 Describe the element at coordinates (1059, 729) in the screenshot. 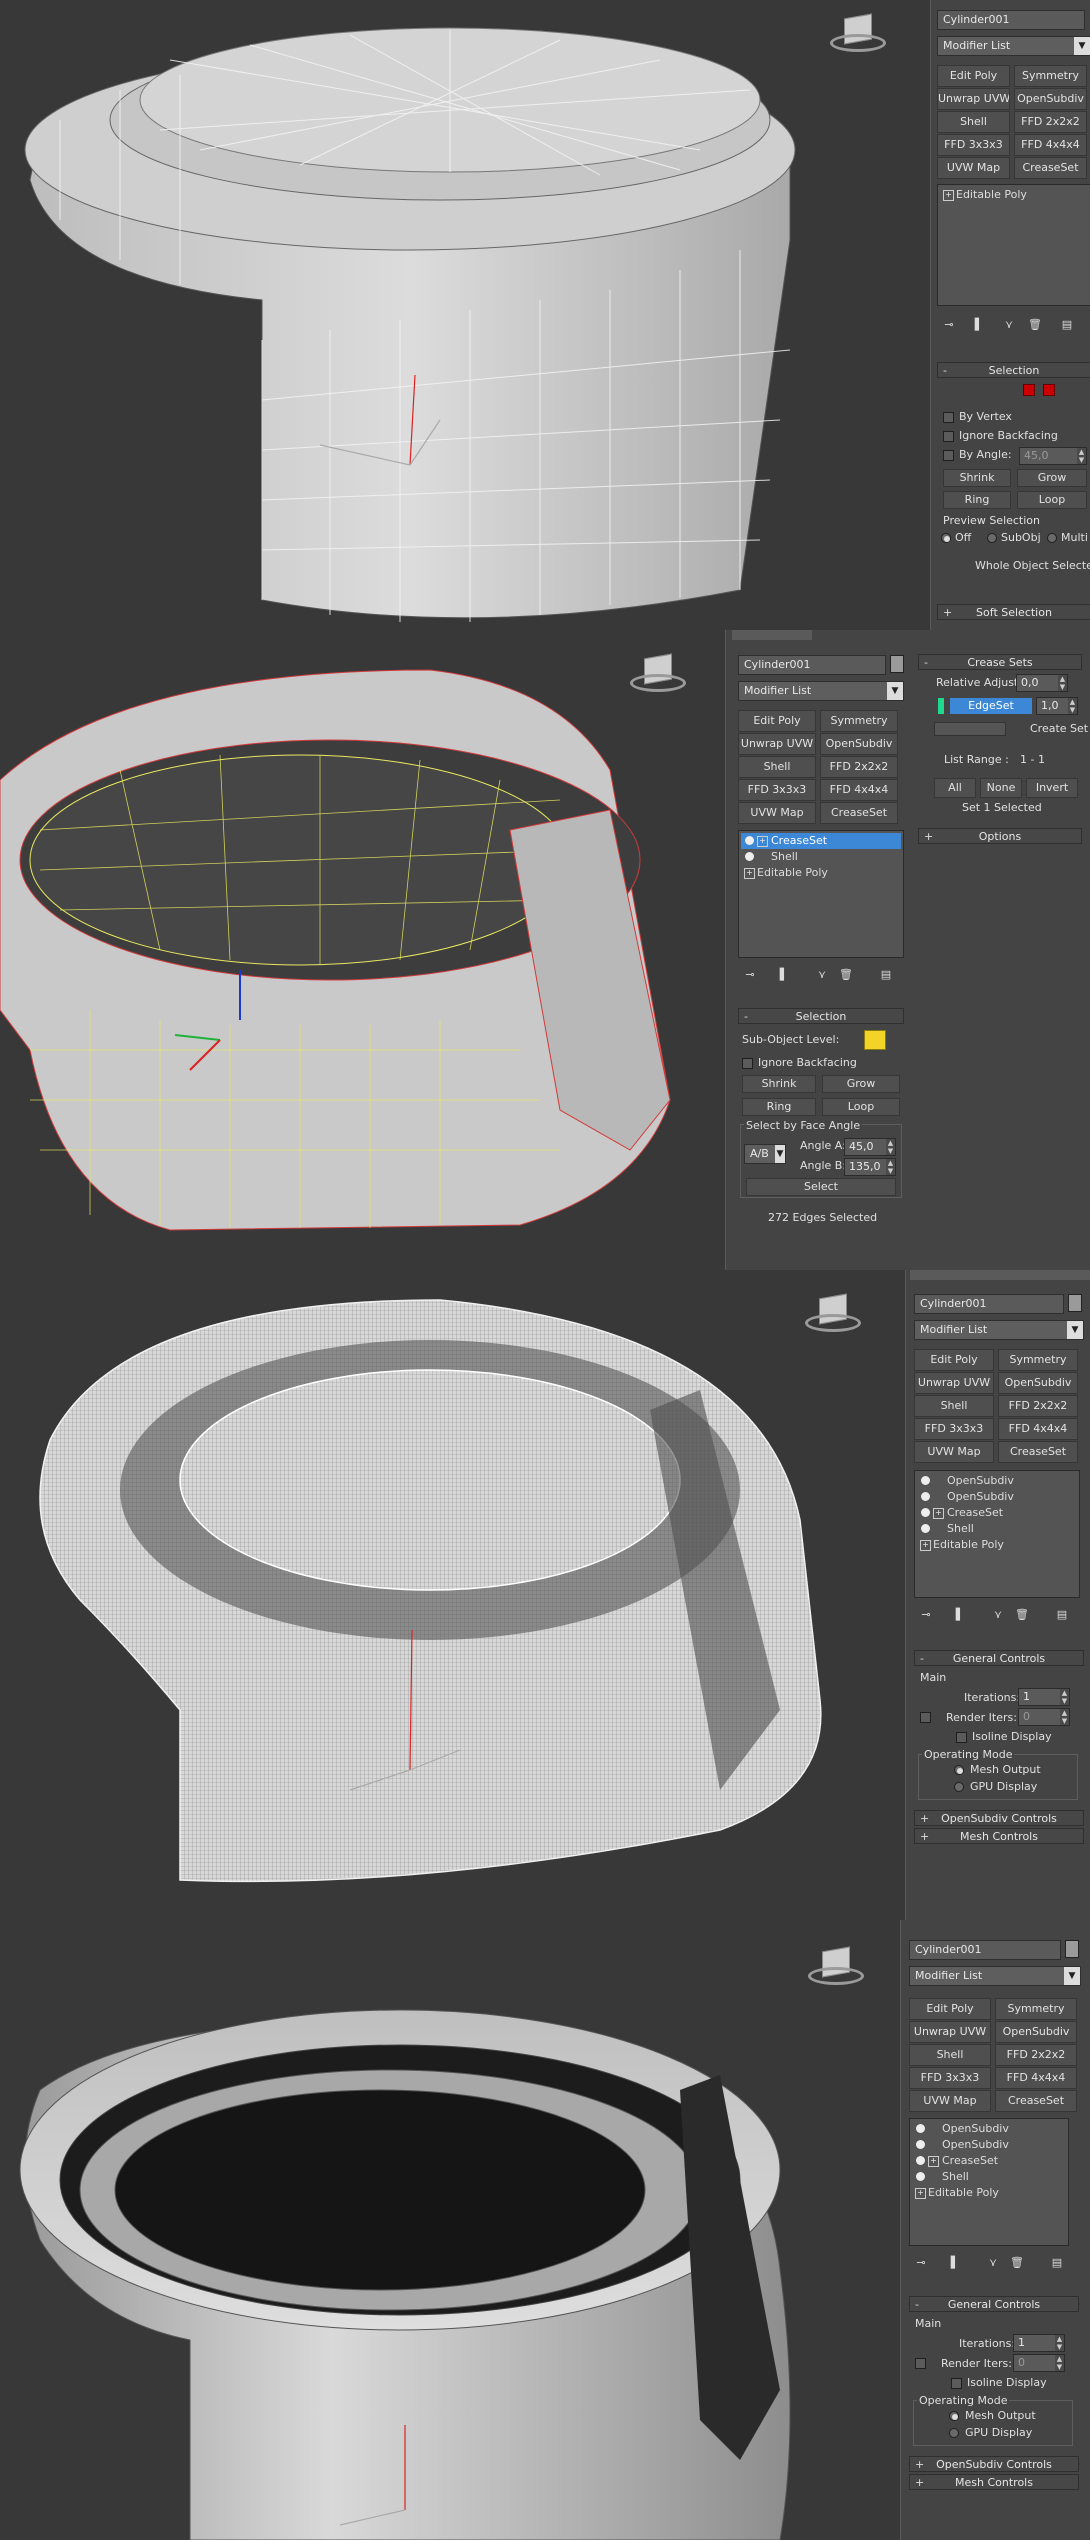

I see `create-set-button: Create Set` at that location.